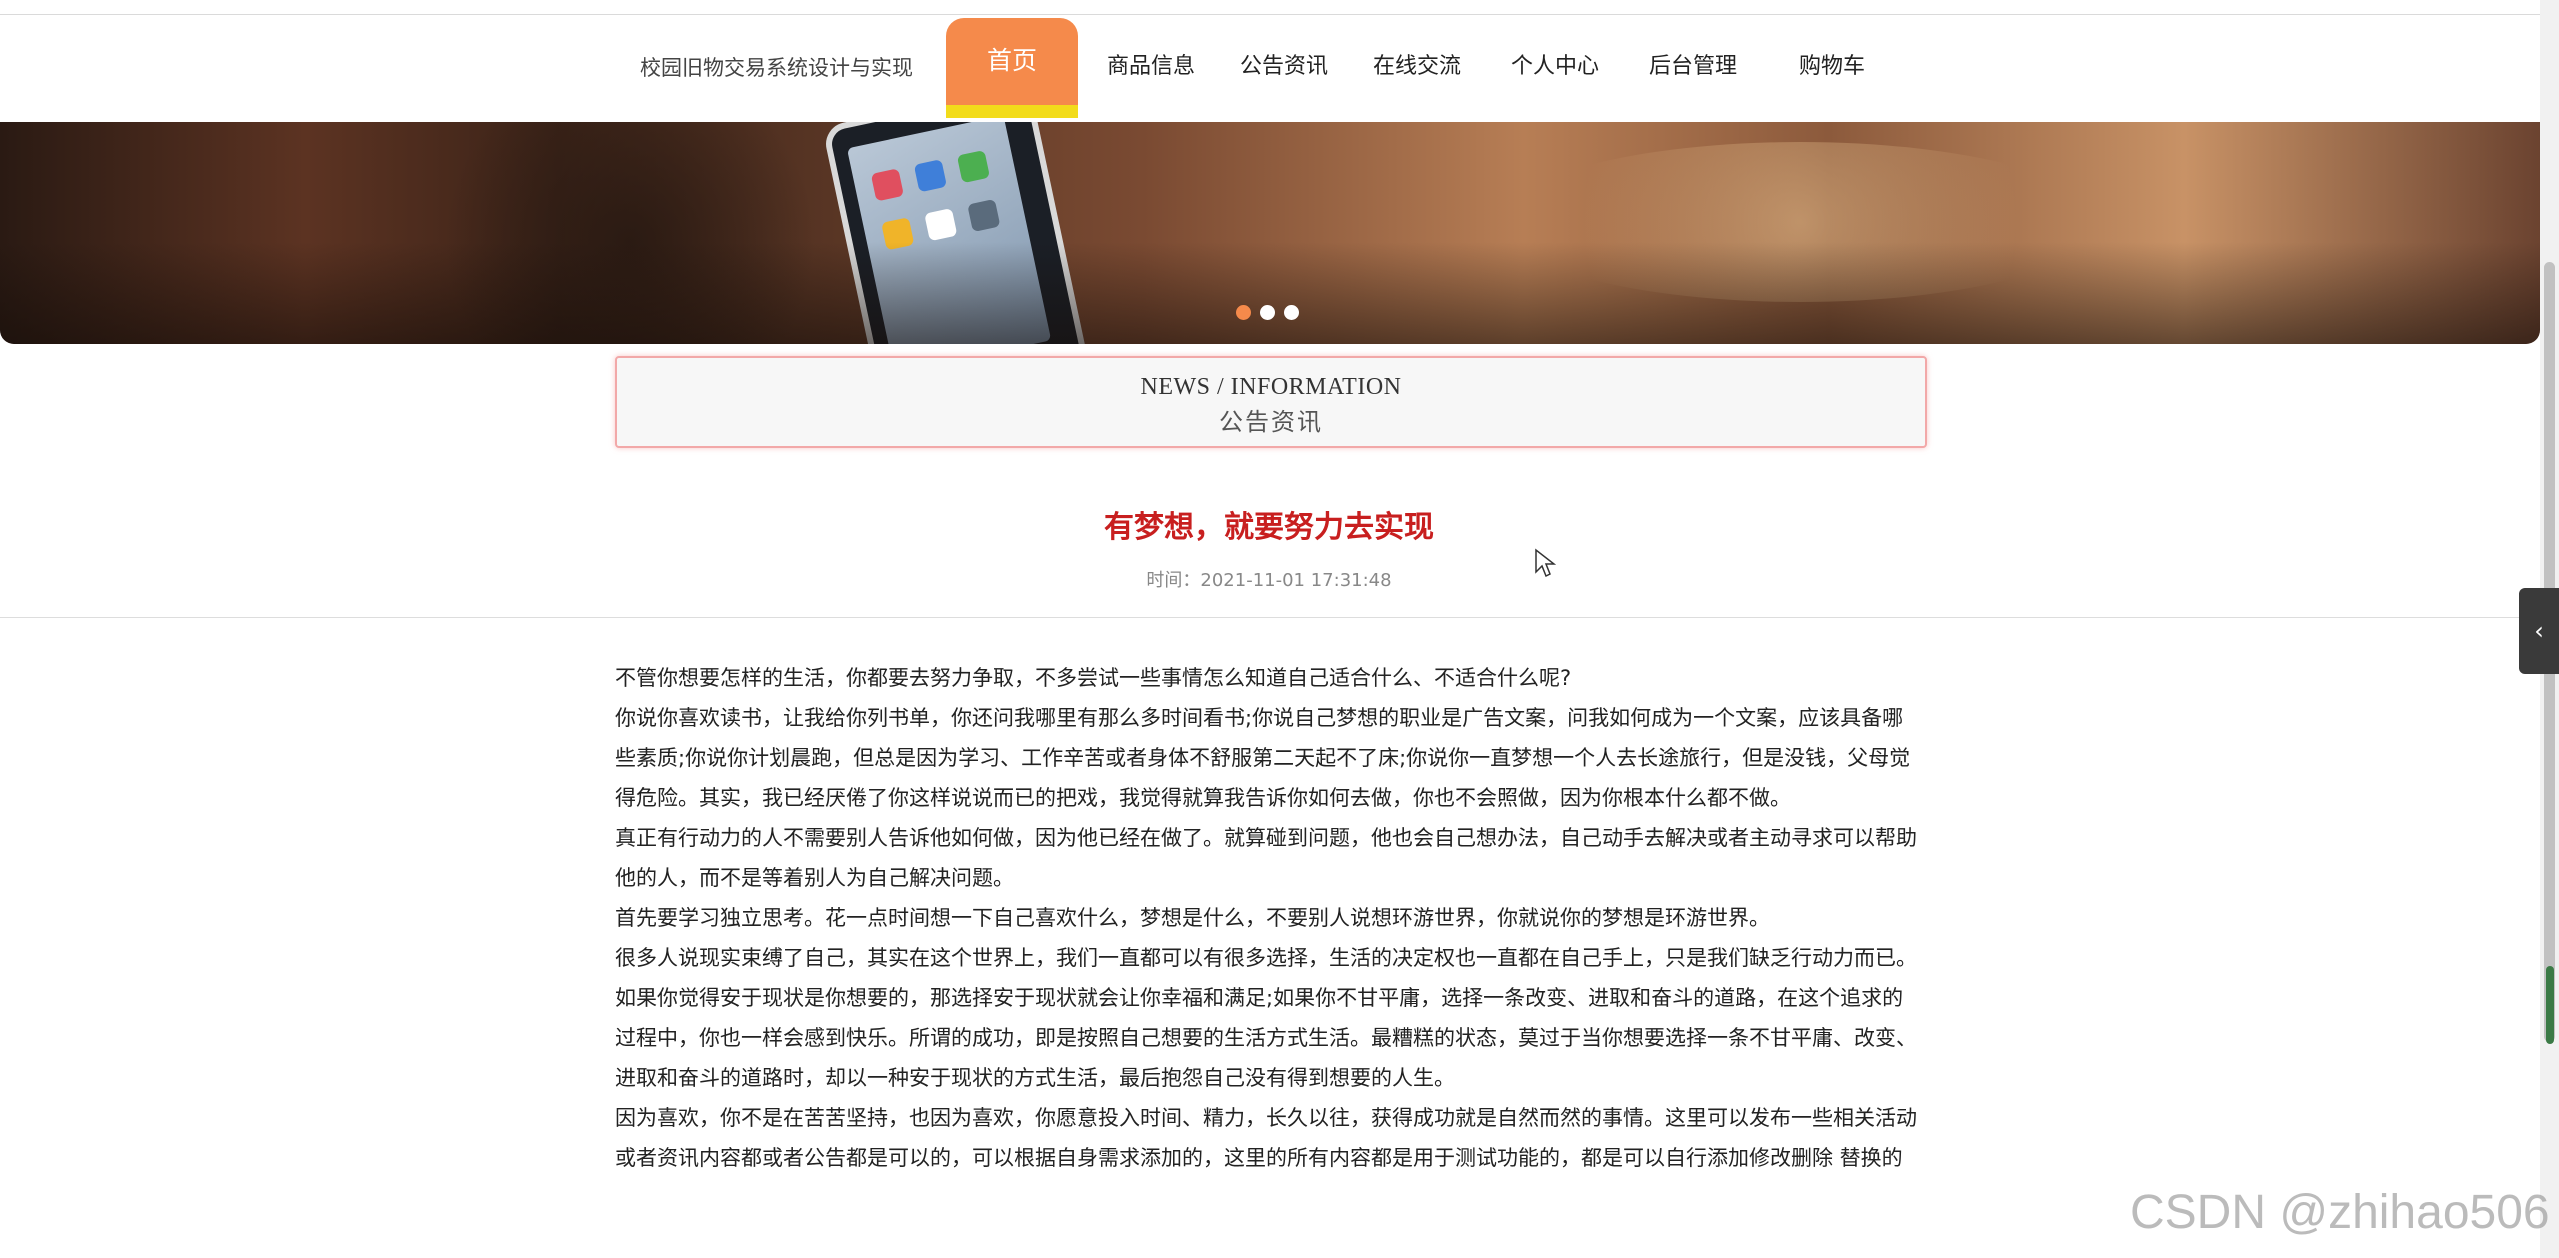 The height and width of the screenshot is (1258, 2559). Describe the element at coordinates (1012, 111) in the screenshot. I see `nav-active-underline` at that location.